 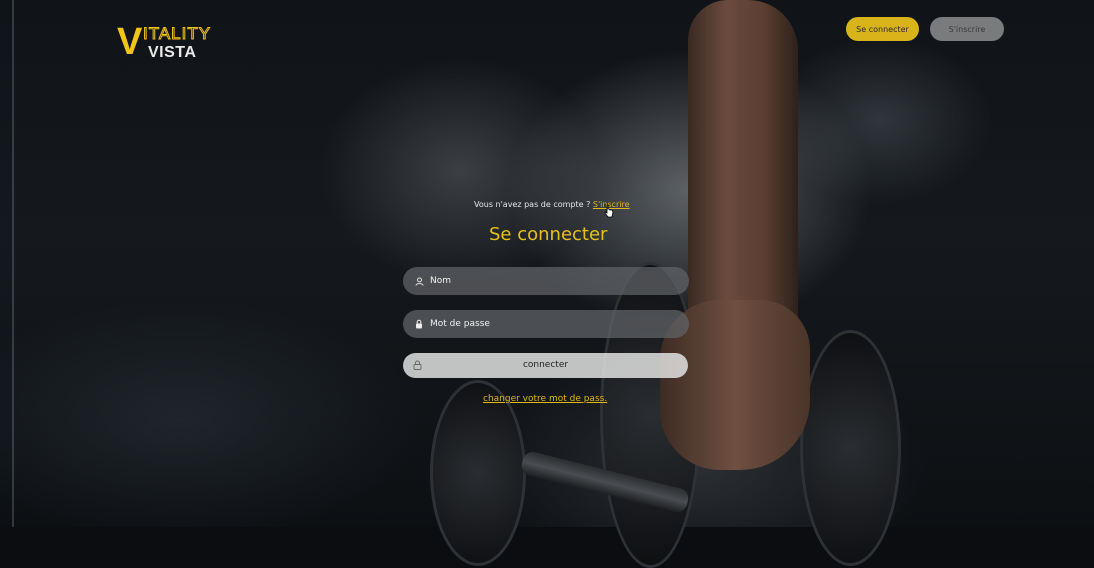 What do you see at coordinates (882, 29) in the screenshot?
I see `login-nav-button: Se connecter` at bounding box center [882, 29].